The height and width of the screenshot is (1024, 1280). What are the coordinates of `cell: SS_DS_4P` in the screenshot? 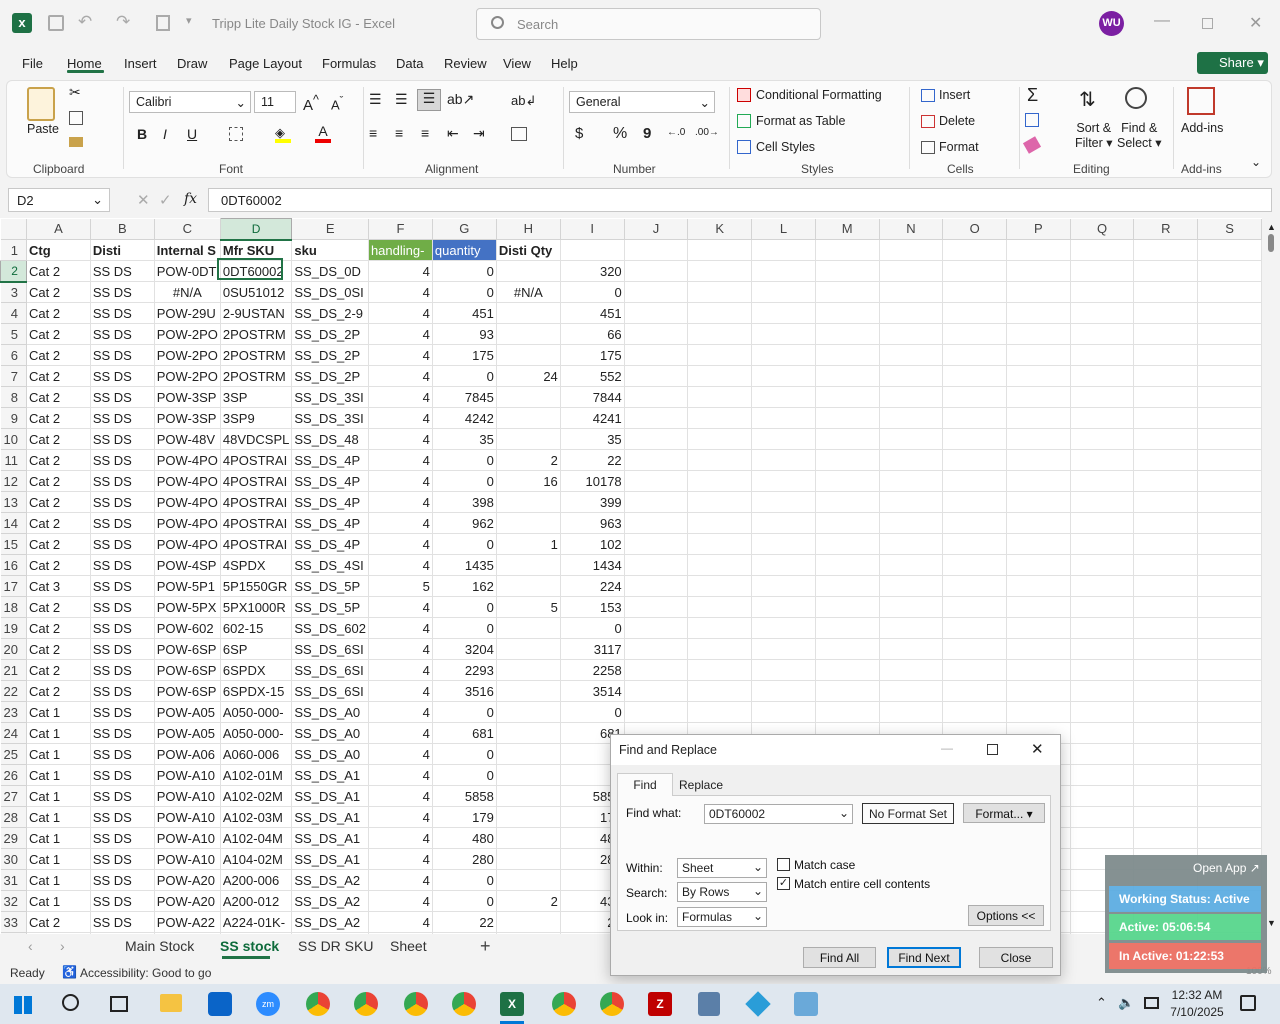 It's located at (330, 481).